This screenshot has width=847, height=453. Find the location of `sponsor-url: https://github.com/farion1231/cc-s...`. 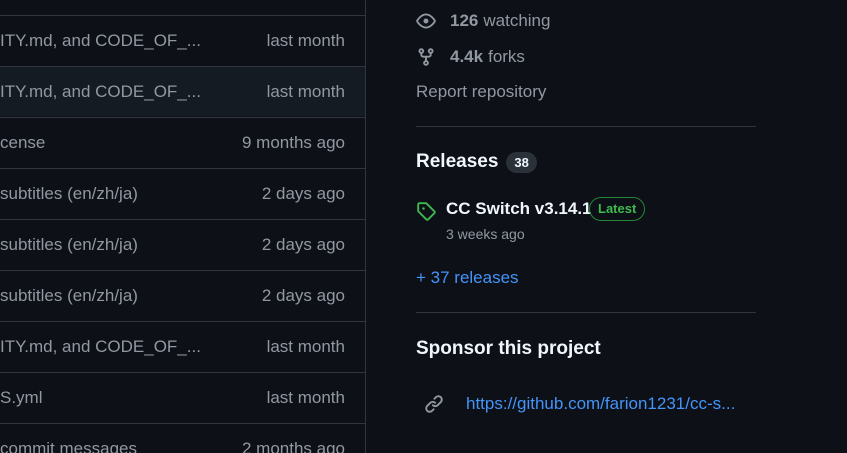

sponsor-url: https://github.com/farion1231/cc-s... is located at coordinates (600, 404).